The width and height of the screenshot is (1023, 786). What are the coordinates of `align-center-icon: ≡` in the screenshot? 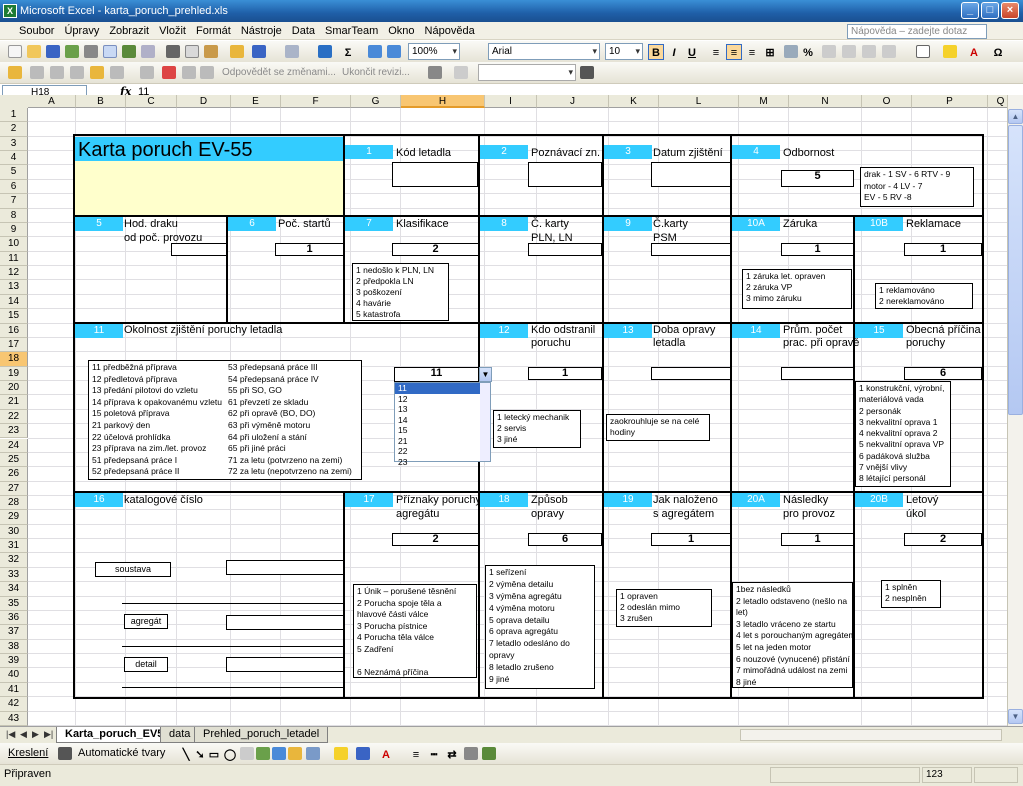 It's located at (734, 52).